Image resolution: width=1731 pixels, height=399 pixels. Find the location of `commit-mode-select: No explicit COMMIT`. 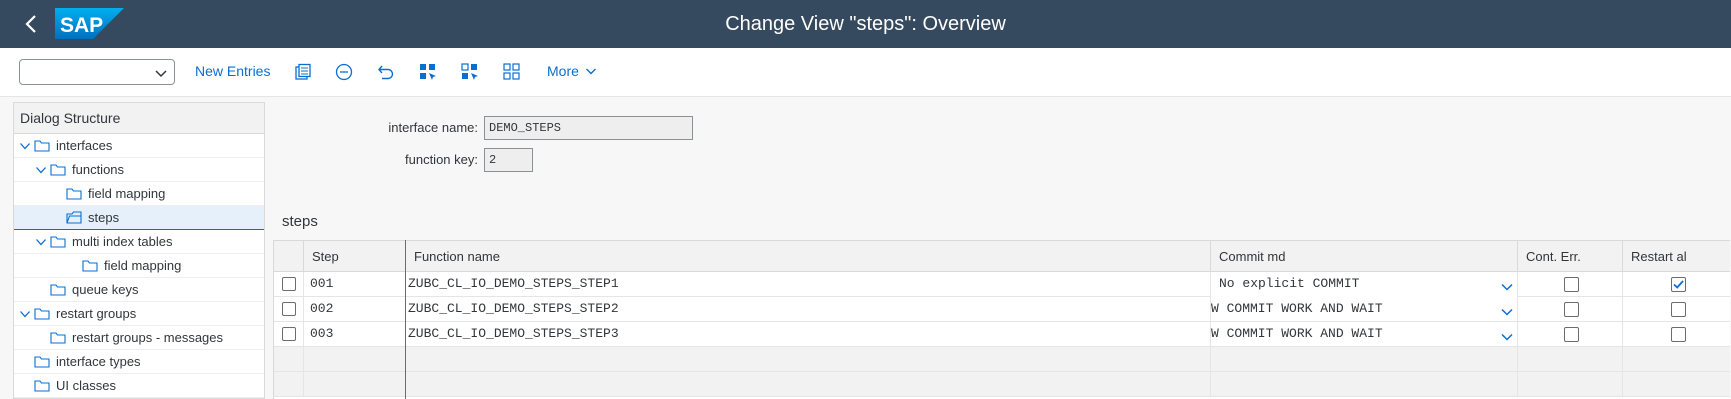

commit-mode-select: No explicit COMMIT is located at coordinates (1364, 284).